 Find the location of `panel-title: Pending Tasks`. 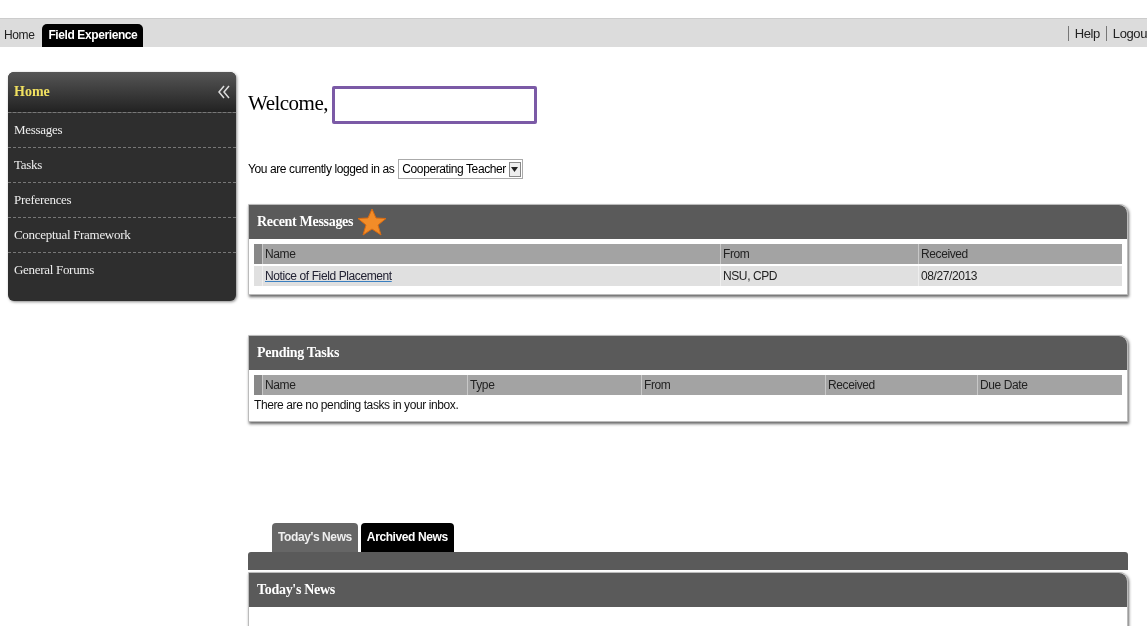

panel-title: Pending Tasks is located at coordinates (298, 353).